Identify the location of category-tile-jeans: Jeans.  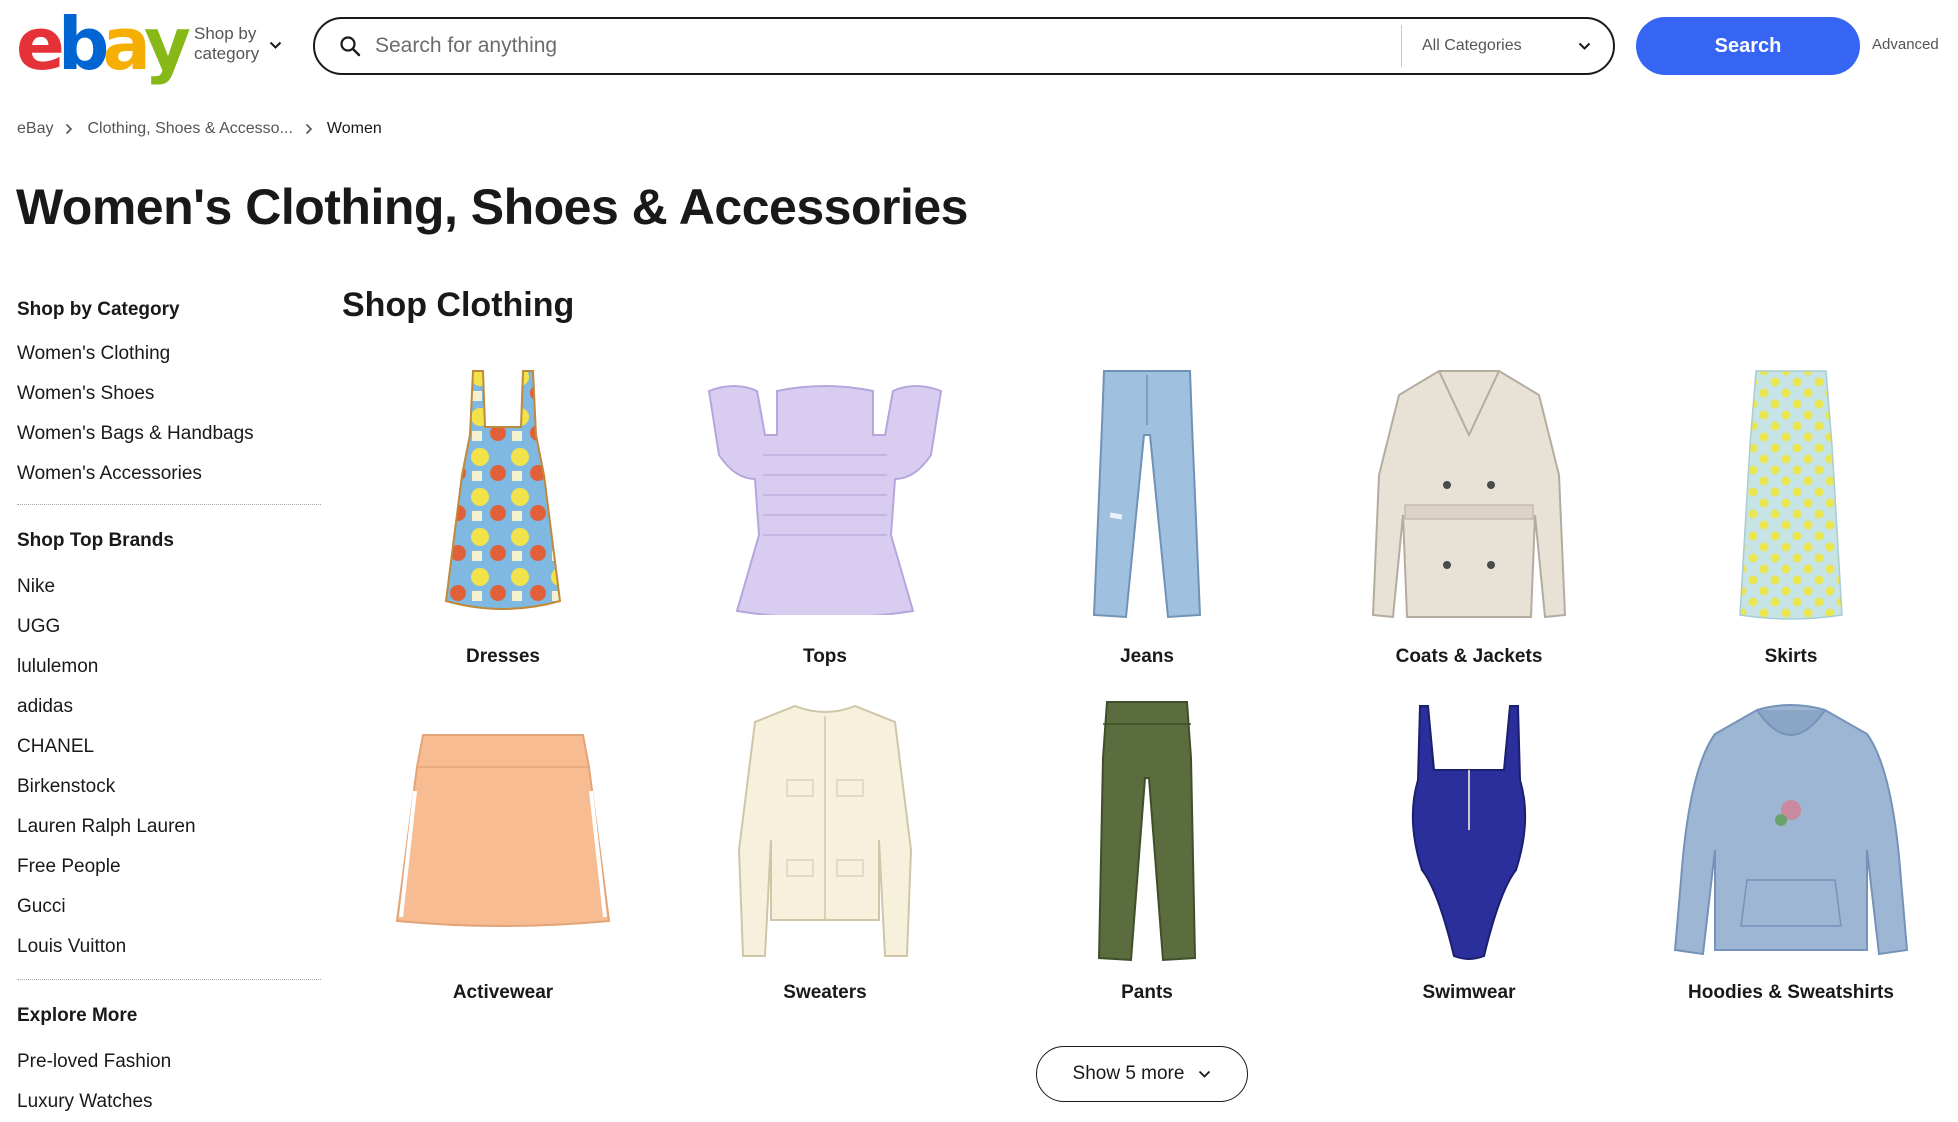
(1147, 520).